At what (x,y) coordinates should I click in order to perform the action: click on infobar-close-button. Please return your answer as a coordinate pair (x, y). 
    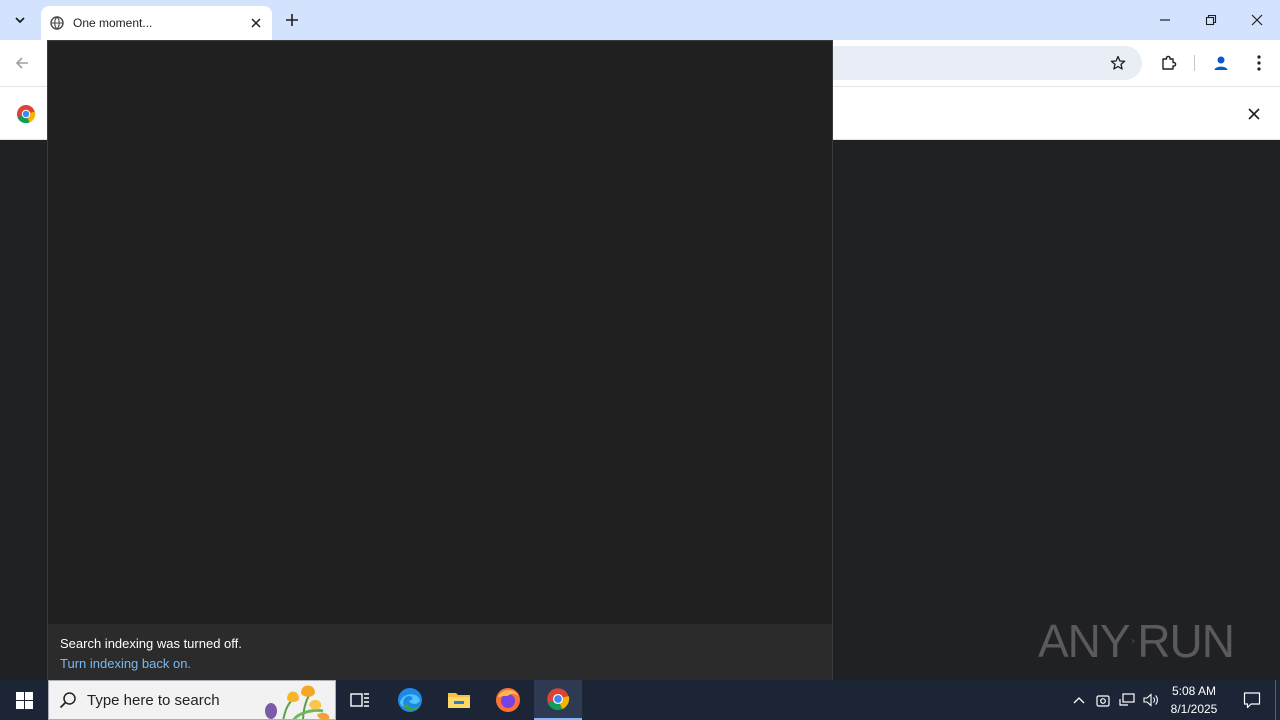
    Looking at the image, I should click on (1254, 114).